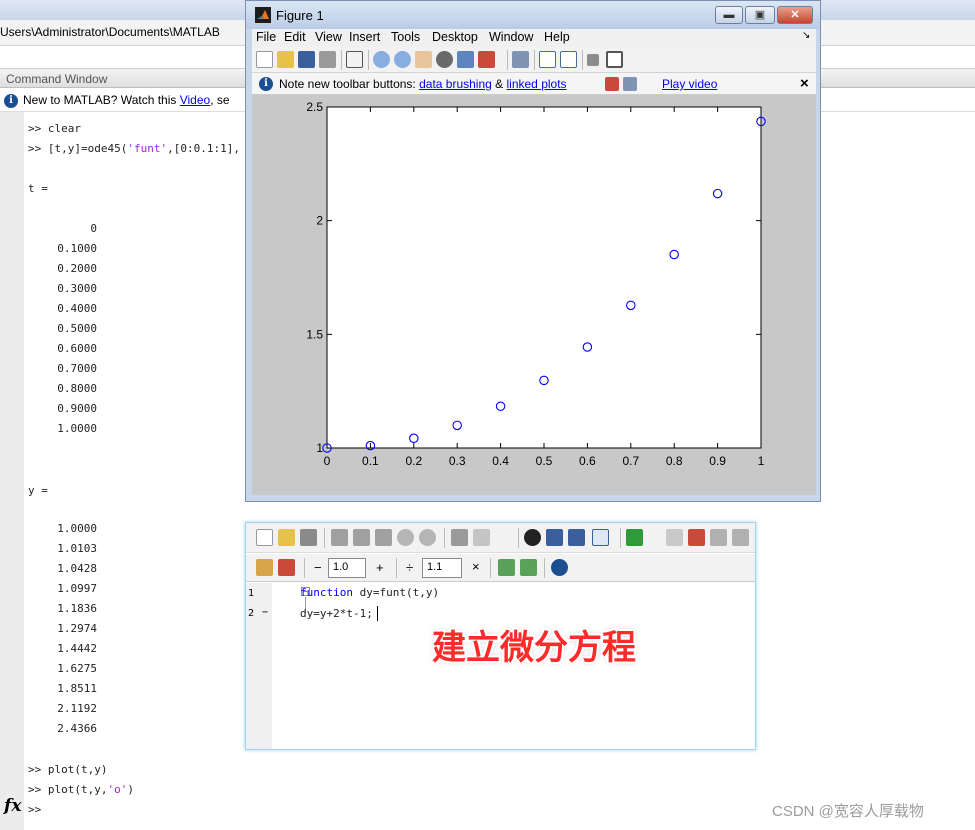 Image resolution: width=975 pixels, height=830 pixels. What do you see at coordinates (361, 537) in the screenshot?
I see `copy-icon` at bounding box center [361, 537].